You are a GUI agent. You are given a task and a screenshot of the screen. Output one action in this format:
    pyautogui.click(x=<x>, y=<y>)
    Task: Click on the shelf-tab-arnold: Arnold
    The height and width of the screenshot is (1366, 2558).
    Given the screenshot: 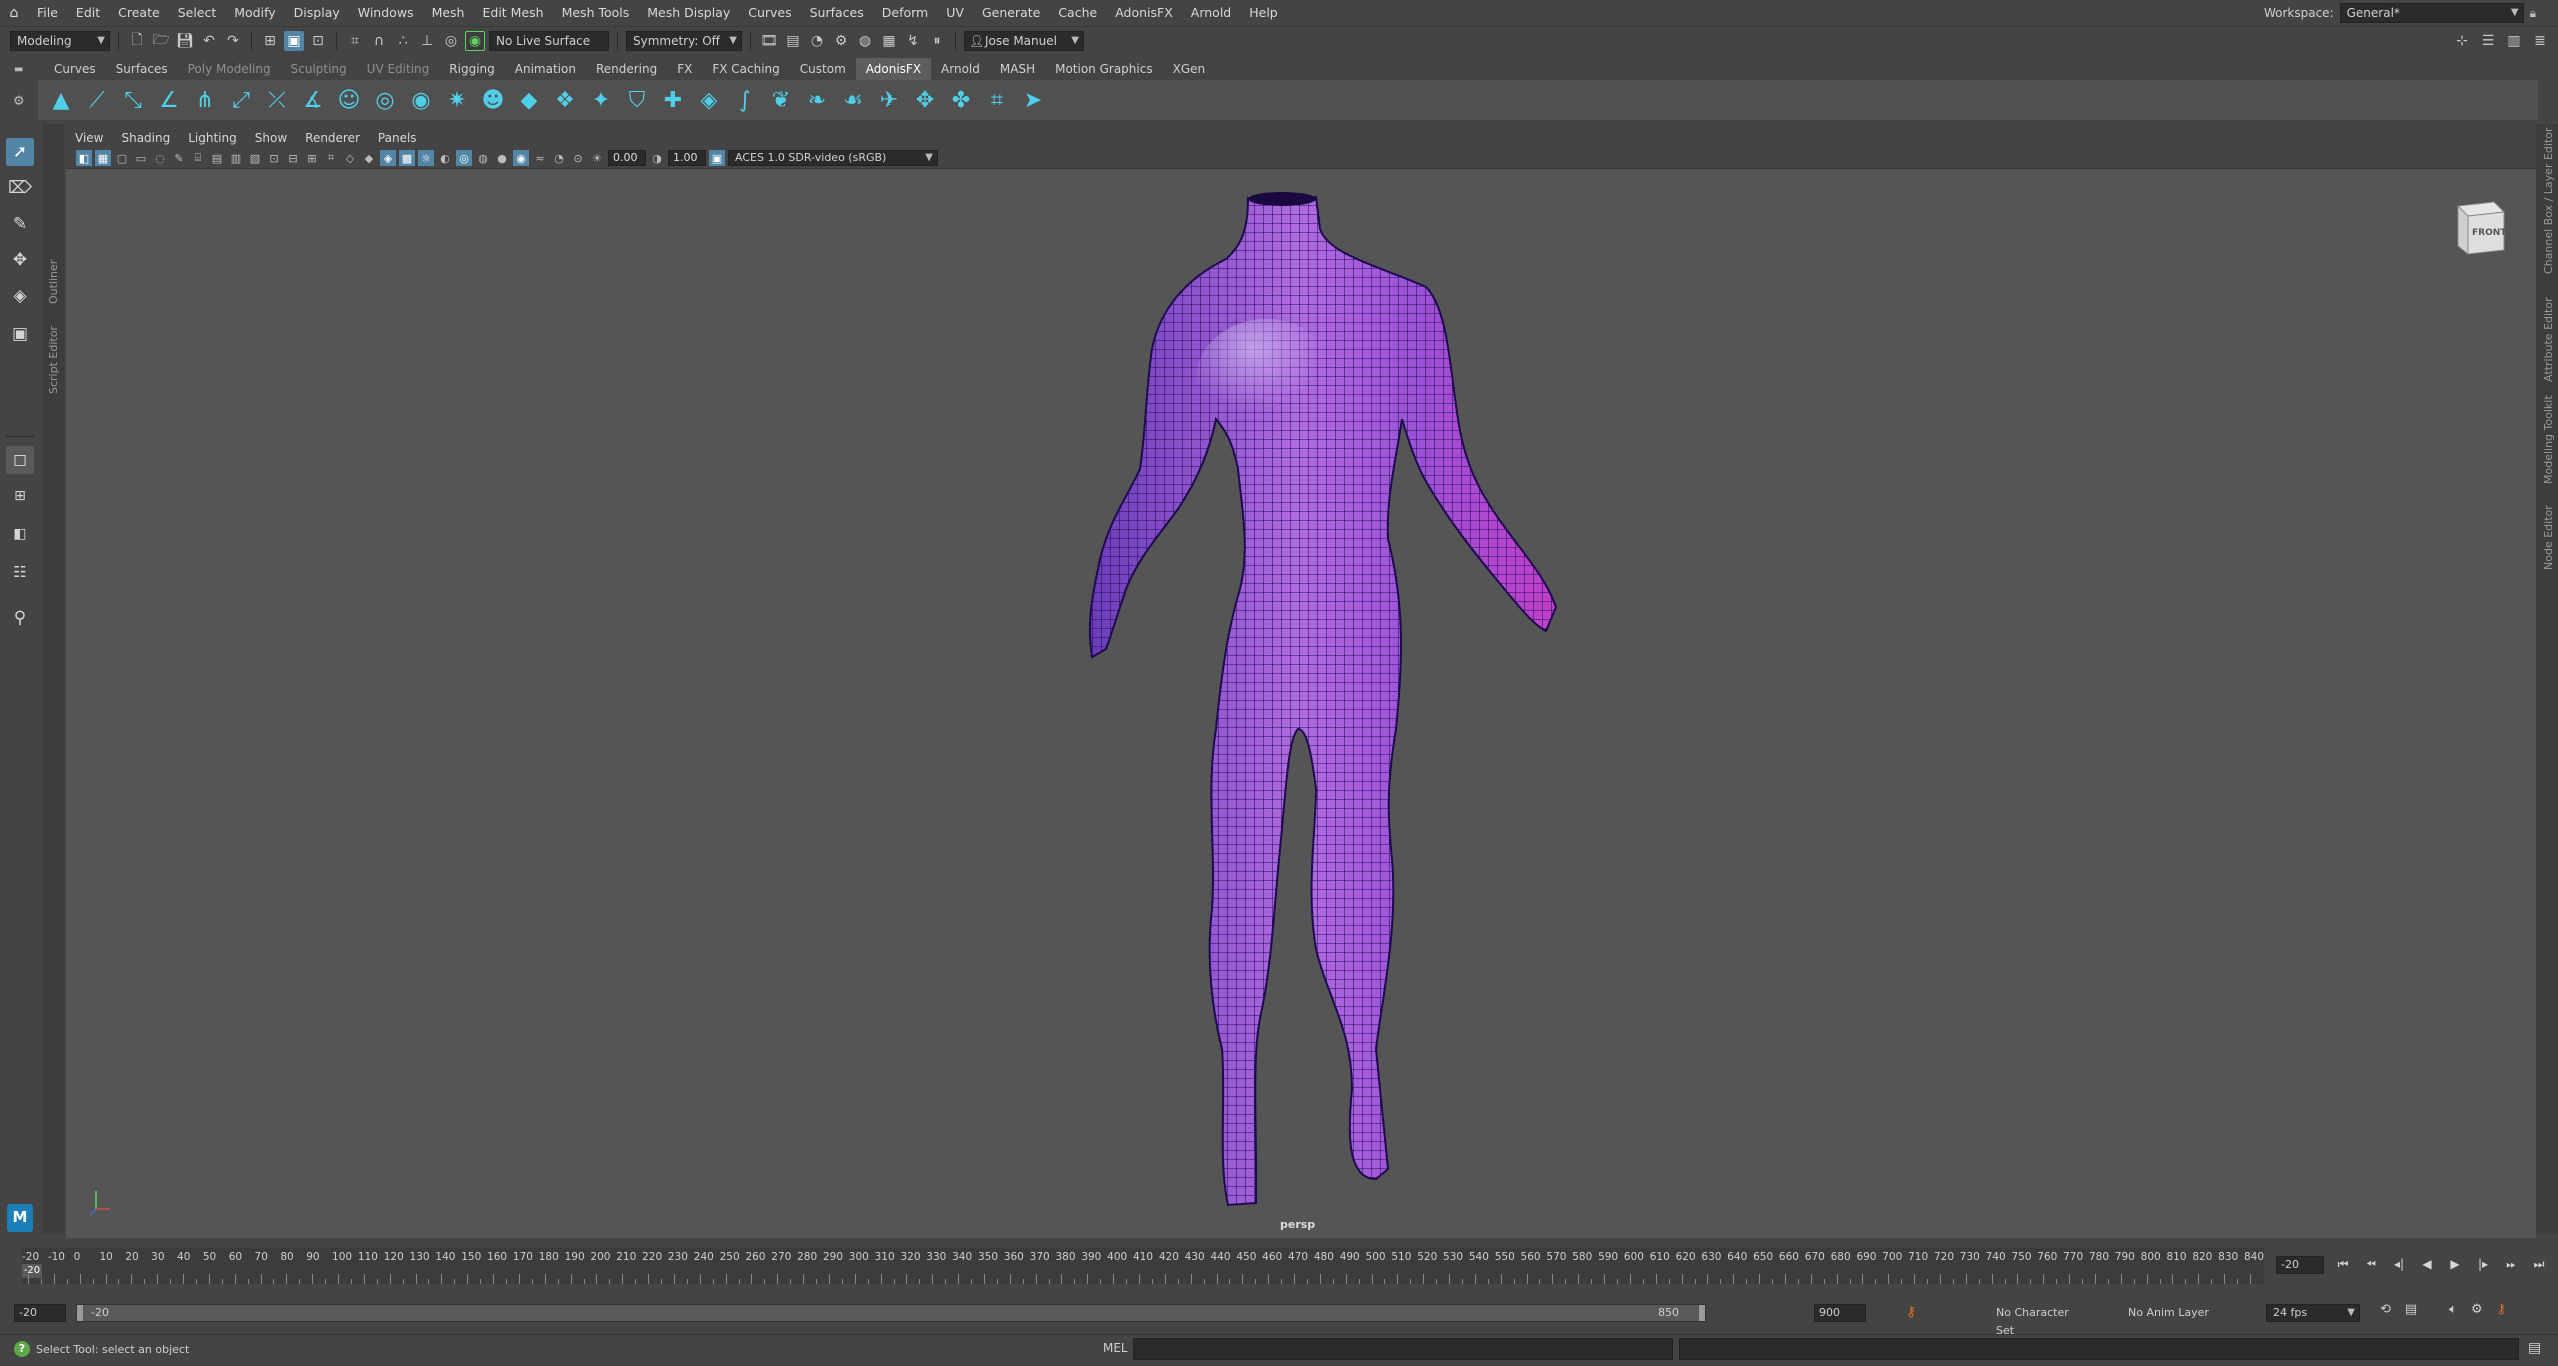 What is the action you would take?
    pyautogui.click(x=960, y=69)
    